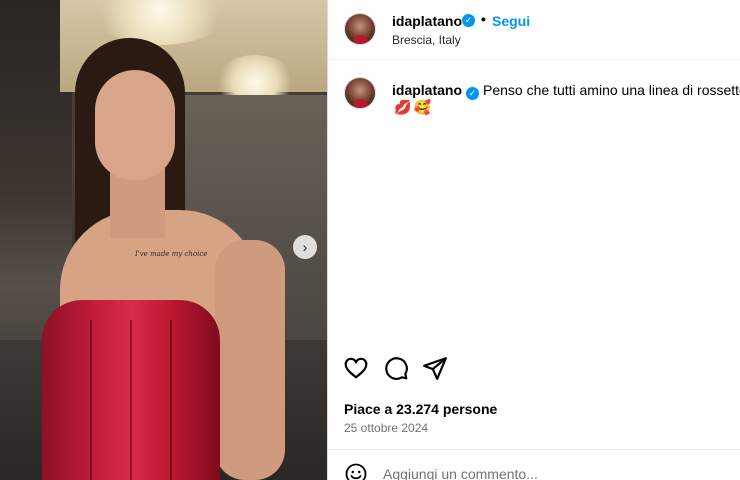 The height and width of the screenshot is (480, 740). I want to click on woman-face, so click(135, 125).